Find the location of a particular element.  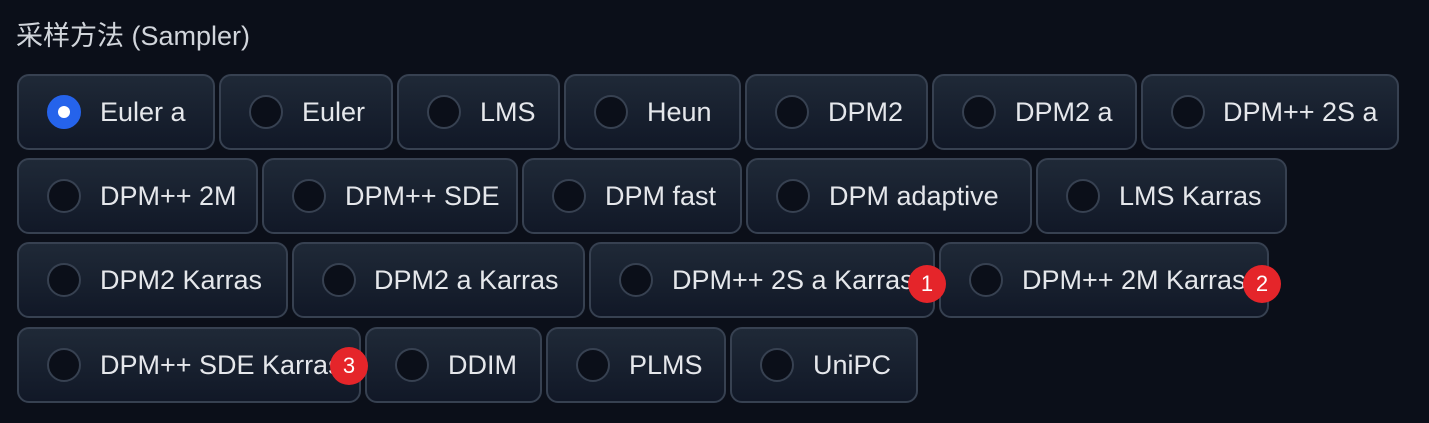

sampler-option-unipc: UniPC is located at coordinates (824, 365).